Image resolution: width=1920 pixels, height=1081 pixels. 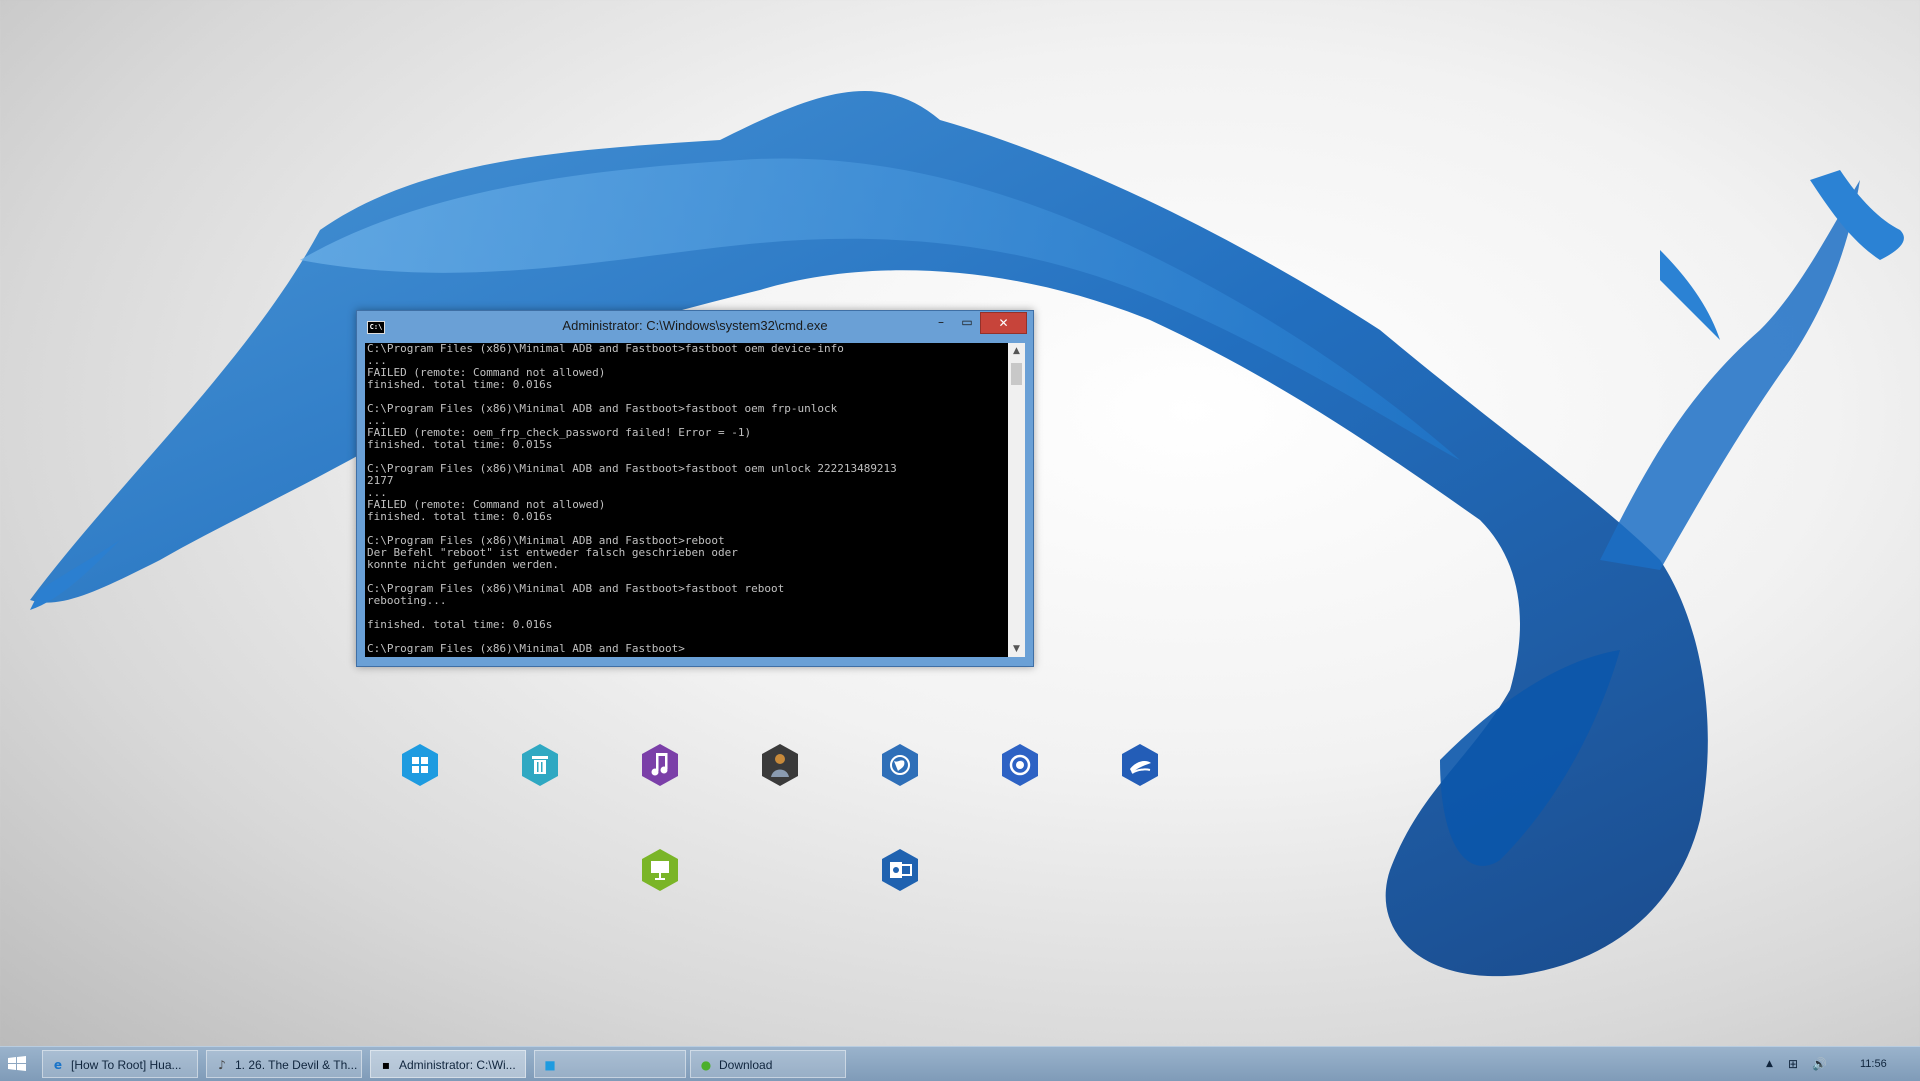 I want to click on maximize-button: ▭, so click(x=967, y=322).